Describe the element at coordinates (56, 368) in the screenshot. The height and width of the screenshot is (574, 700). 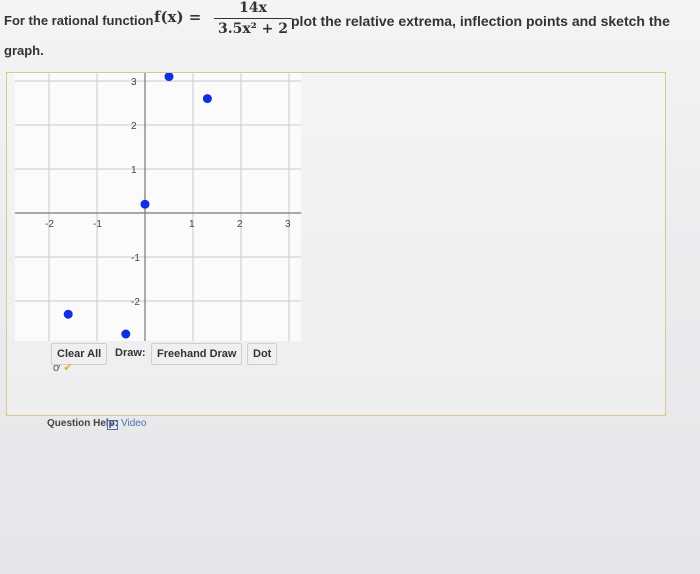
I see `pencil-icon: ơ` at that location.